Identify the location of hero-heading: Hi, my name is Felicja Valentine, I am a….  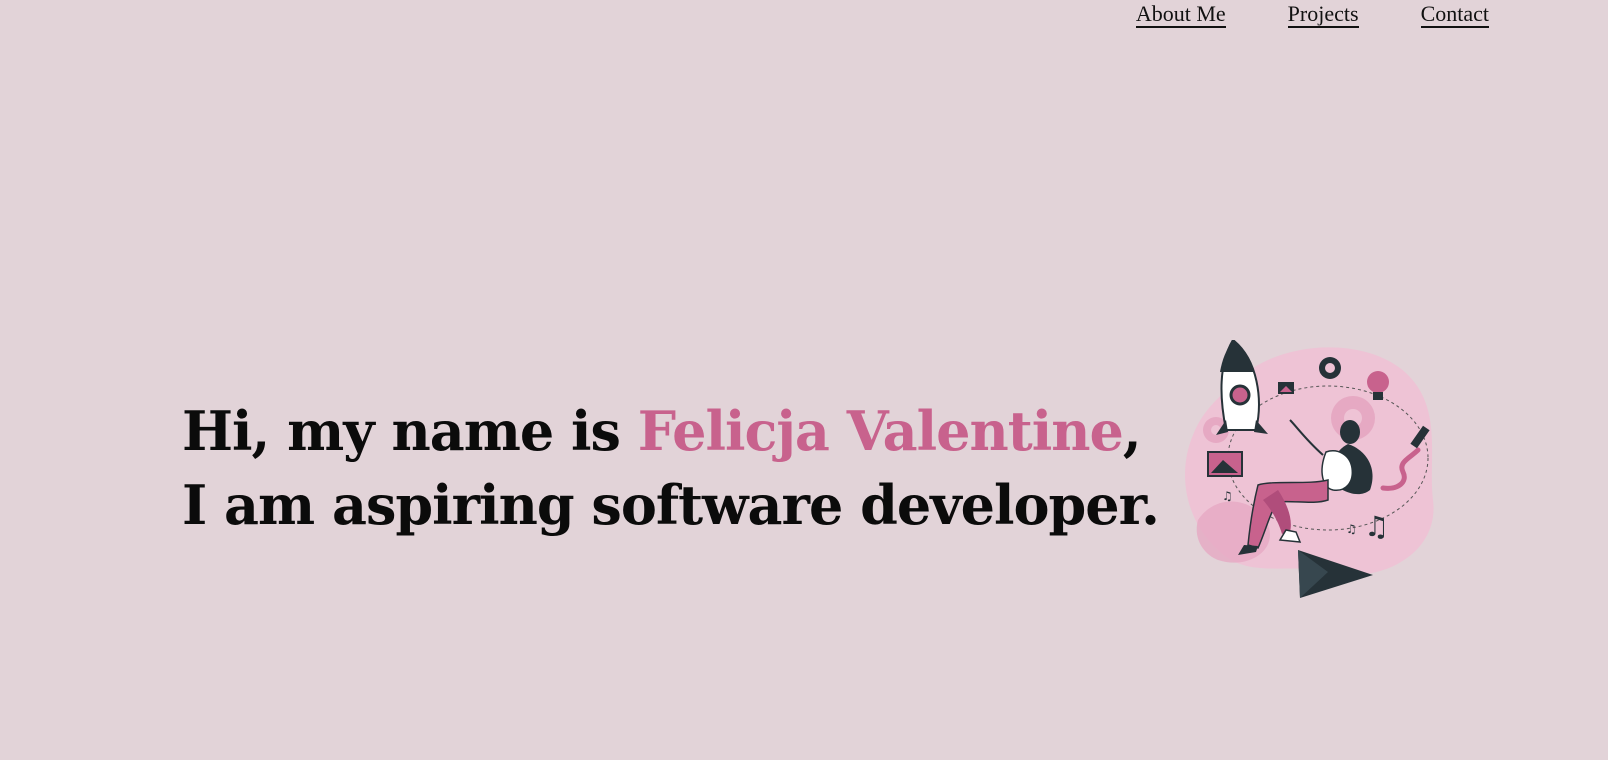
(671, 468).